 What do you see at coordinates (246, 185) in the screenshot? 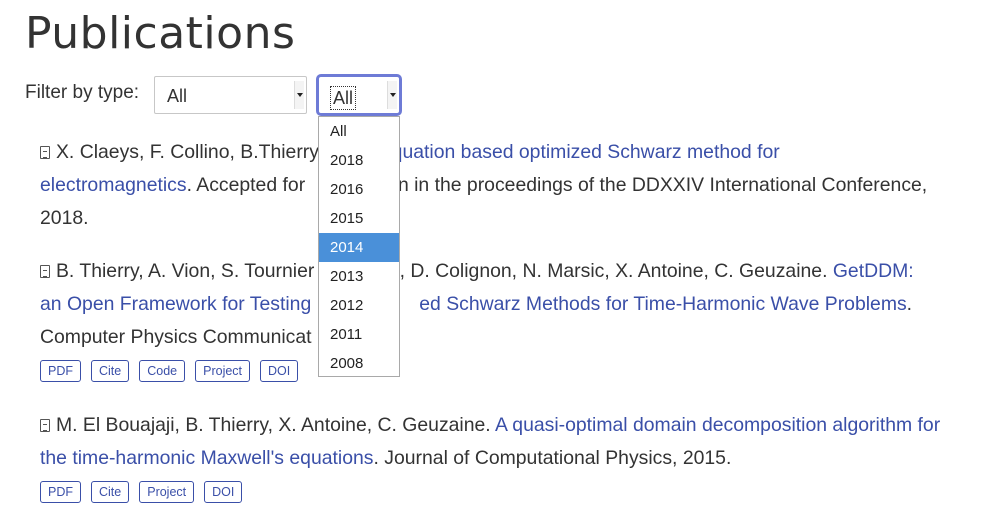
I see `publication-venue: . Accepted for` at bounding box center [246, 185].